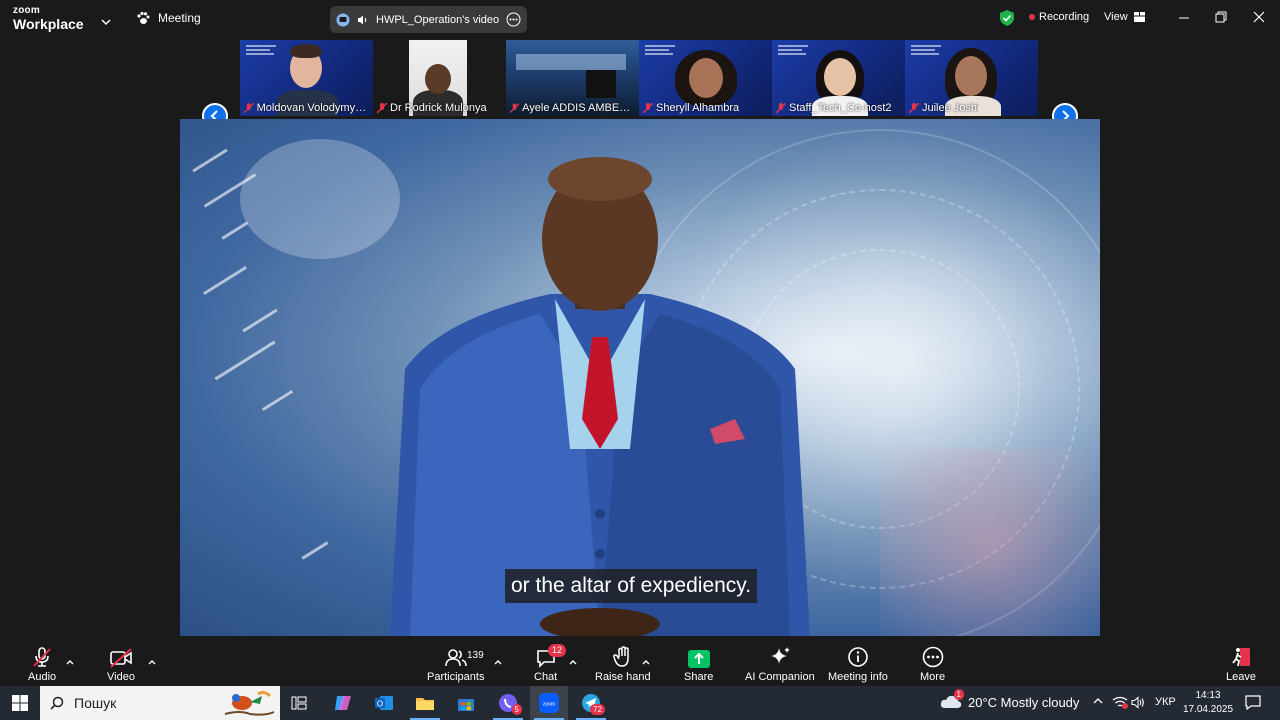 The image size is (1280, 720). Describe the element at coordinates (498, 661) in the screenshot. I see `participants-options-caret-icon` at that location.